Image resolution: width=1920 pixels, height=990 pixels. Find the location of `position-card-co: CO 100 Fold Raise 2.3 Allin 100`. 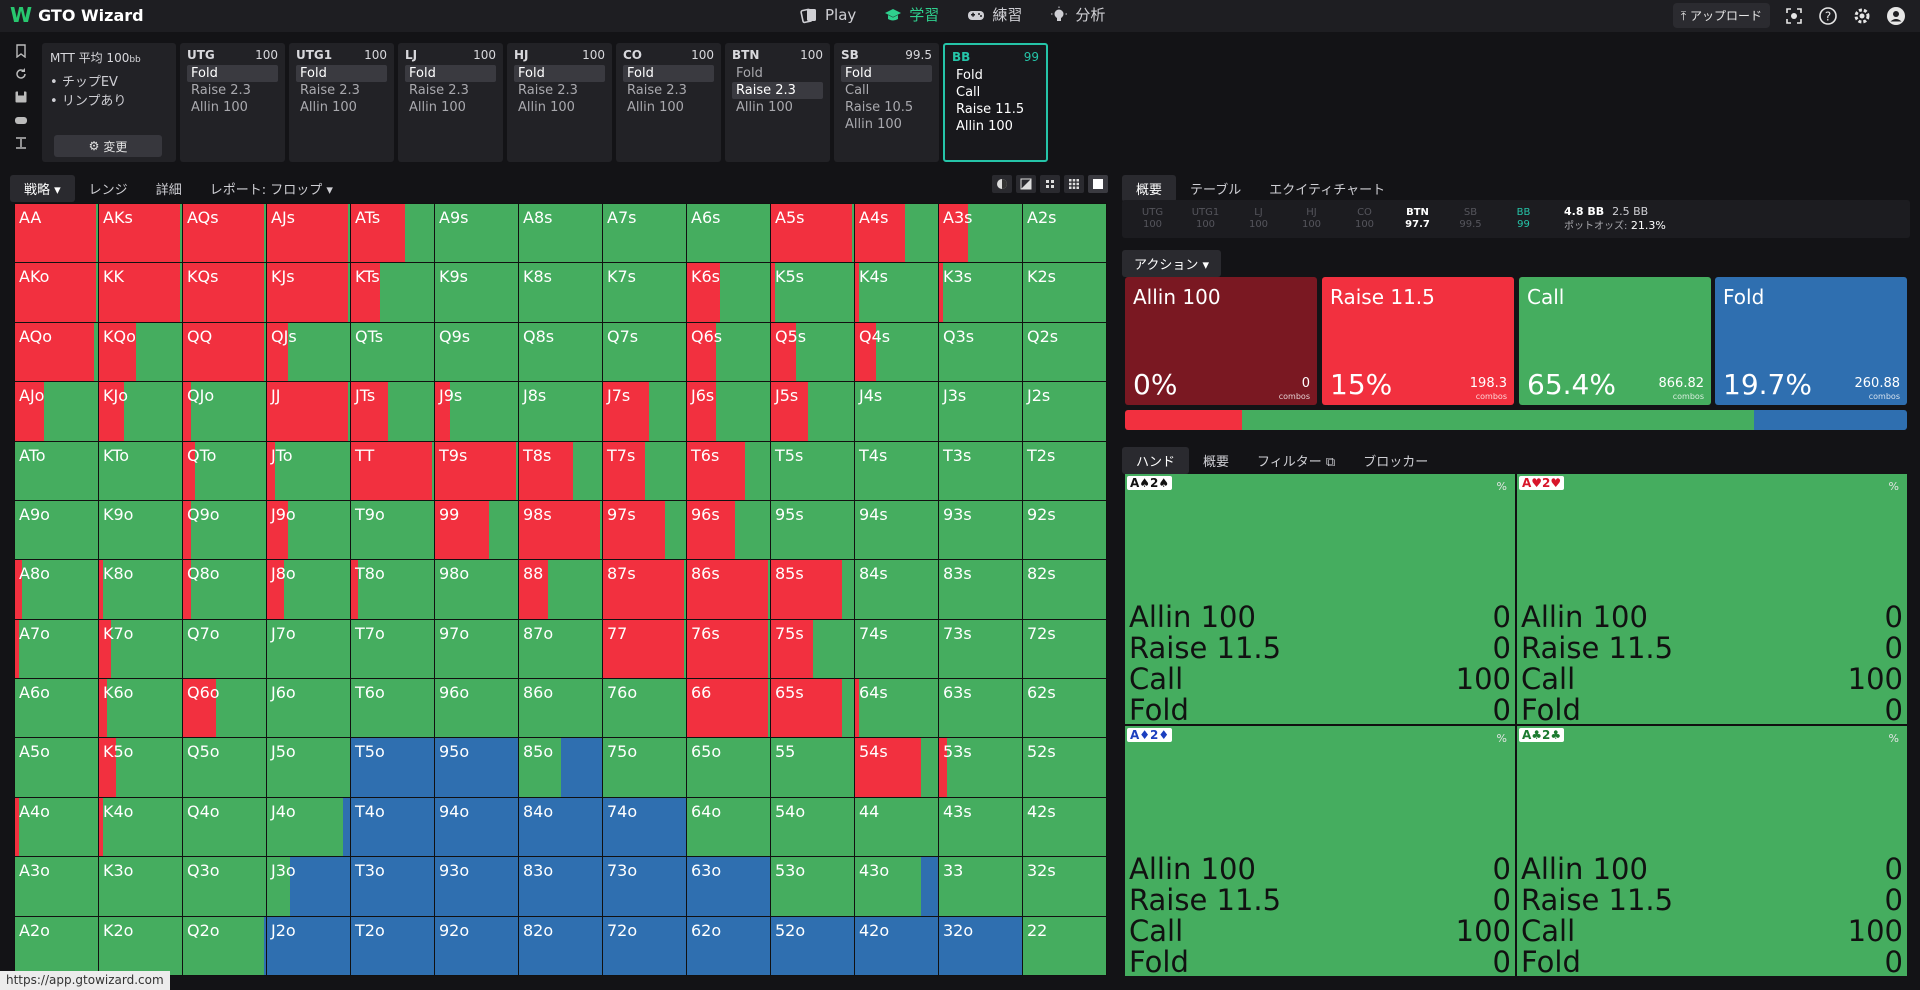

position-card-co: CO 100 Fold Raise 2.3 Allin 100 is located at coordinates (668, 102).